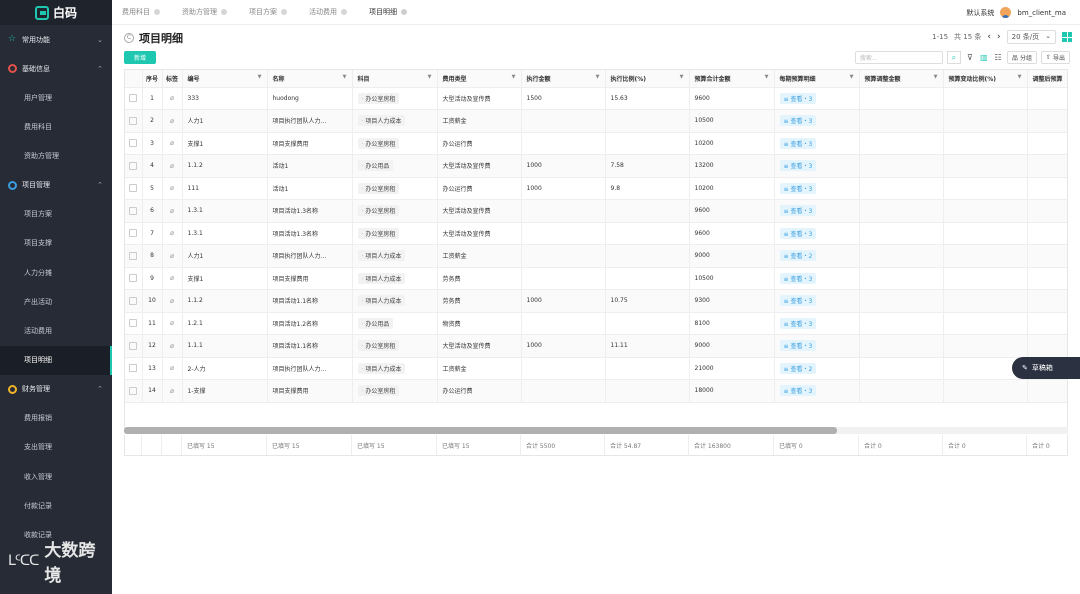  What do you see at coordinates (984, 57) in the screenshot?
I see `chart-icon: ▥` at bounding box center [984, 57].